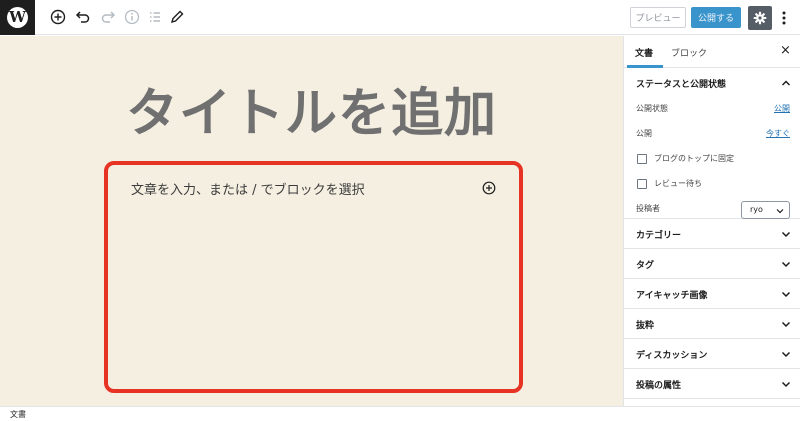 This screenshot has width=800, height=421. I want to click on tab-document: 文書, so click(644, 52).